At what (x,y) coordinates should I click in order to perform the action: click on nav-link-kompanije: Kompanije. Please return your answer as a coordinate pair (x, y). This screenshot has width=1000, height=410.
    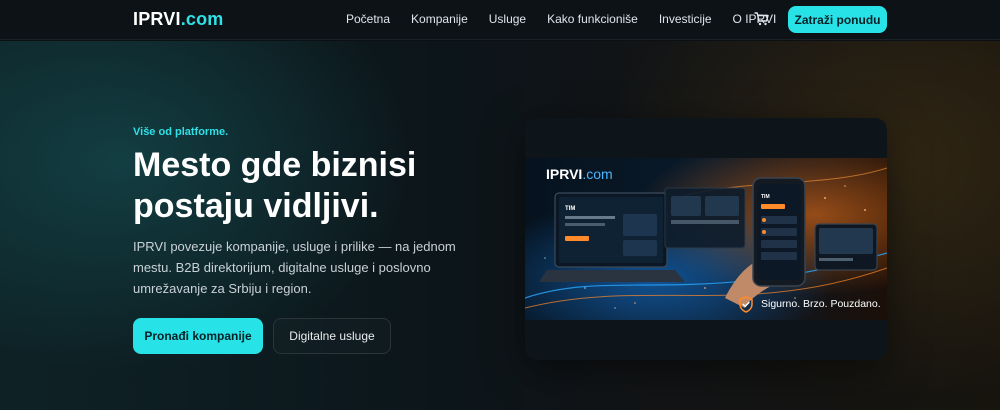
    Looking at the image, I should click on (439, 19).